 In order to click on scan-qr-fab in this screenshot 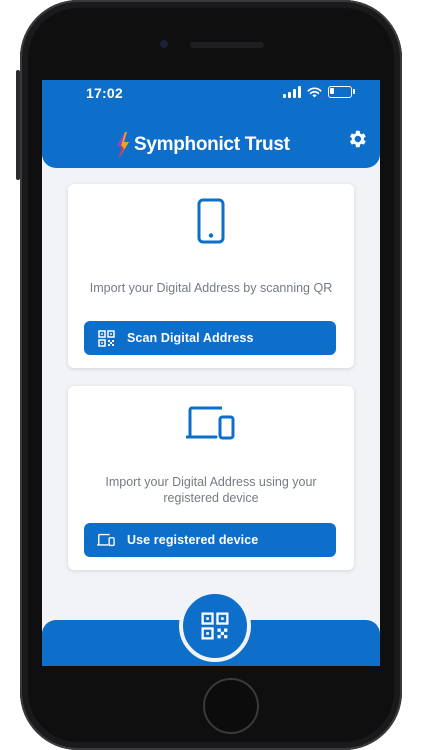, I will do `click(215, 626)`.